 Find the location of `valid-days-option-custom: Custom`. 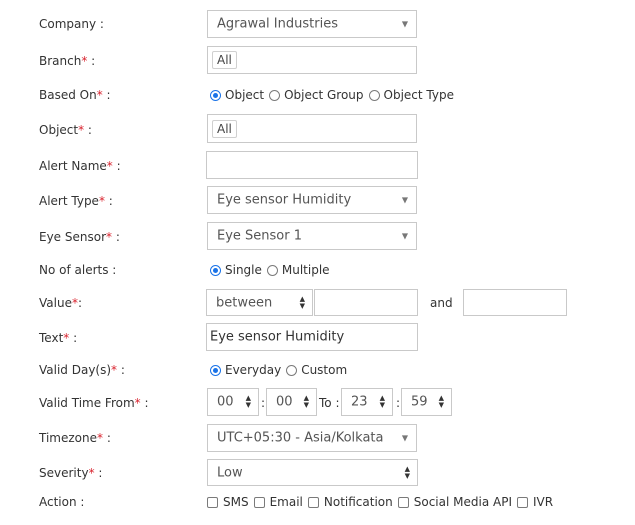

valid-days-option-custom: Custom is located at coordinates (316, 370).